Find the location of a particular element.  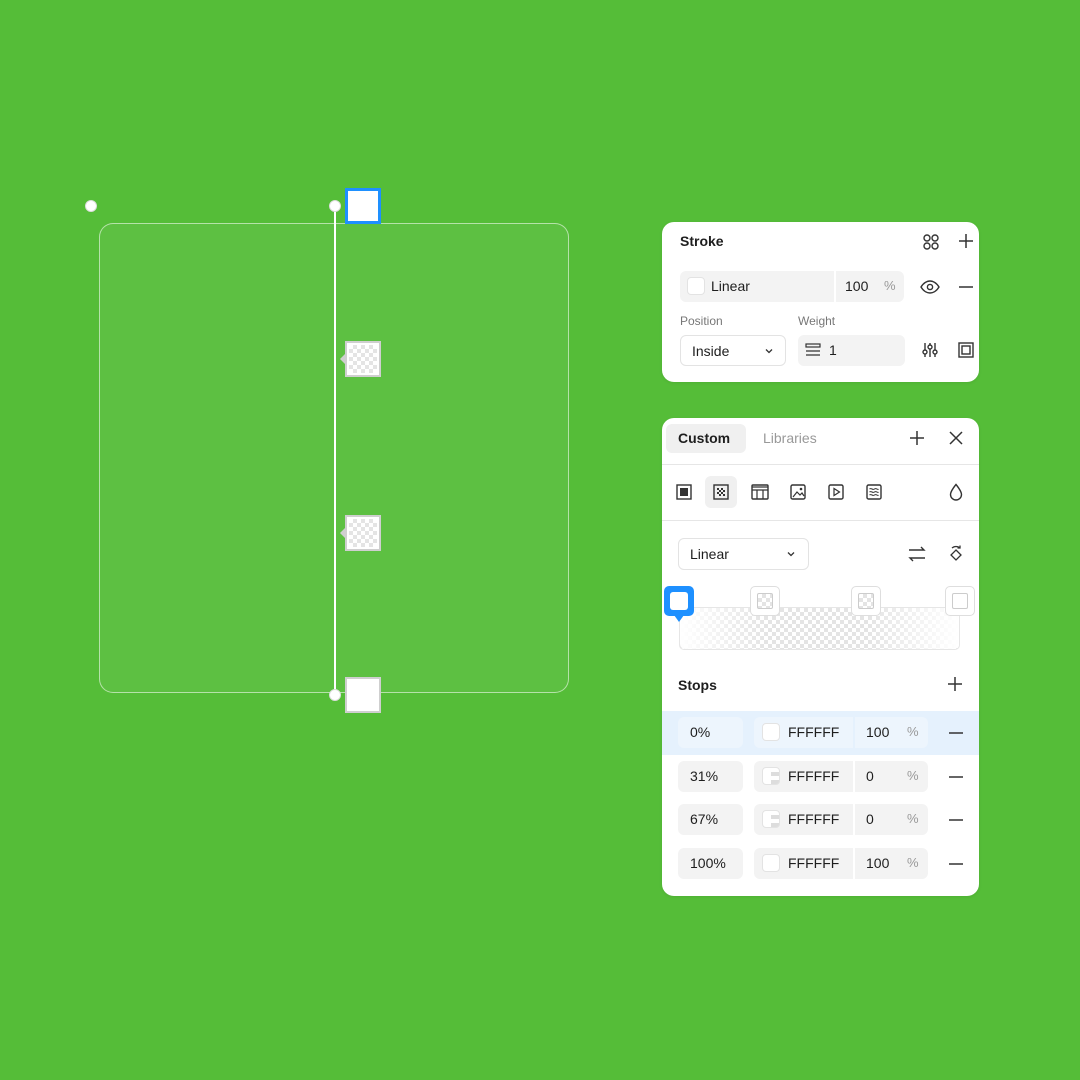

position-label: Position is located at coordinates (701, 321).